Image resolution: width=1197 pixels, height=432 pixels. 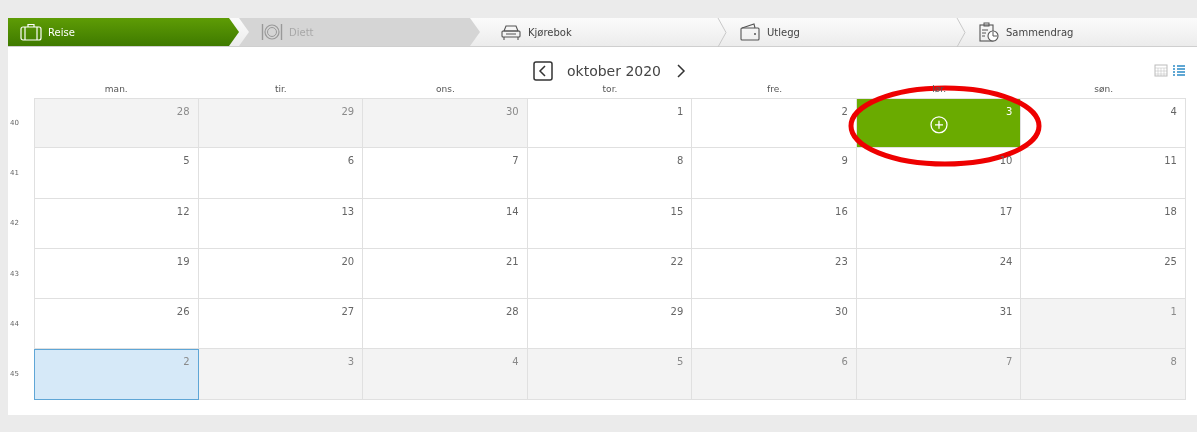 What do you see at coordinates (838, 32) in the screenshot?
I see `step-tab: Utlegg` at bounding box center [838, 32].